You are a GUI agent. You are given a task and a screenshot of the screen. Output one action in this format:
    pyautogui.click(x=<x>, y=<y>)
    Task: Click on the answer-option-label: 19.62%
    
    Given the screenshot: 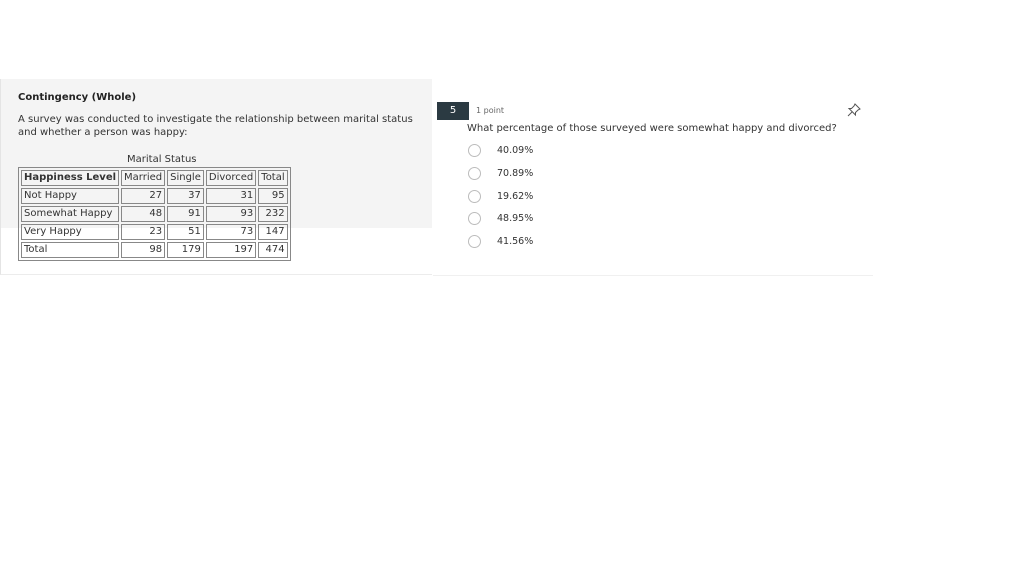 What is the action you would take?
    pyautogui.click(x=515, y=196)
    